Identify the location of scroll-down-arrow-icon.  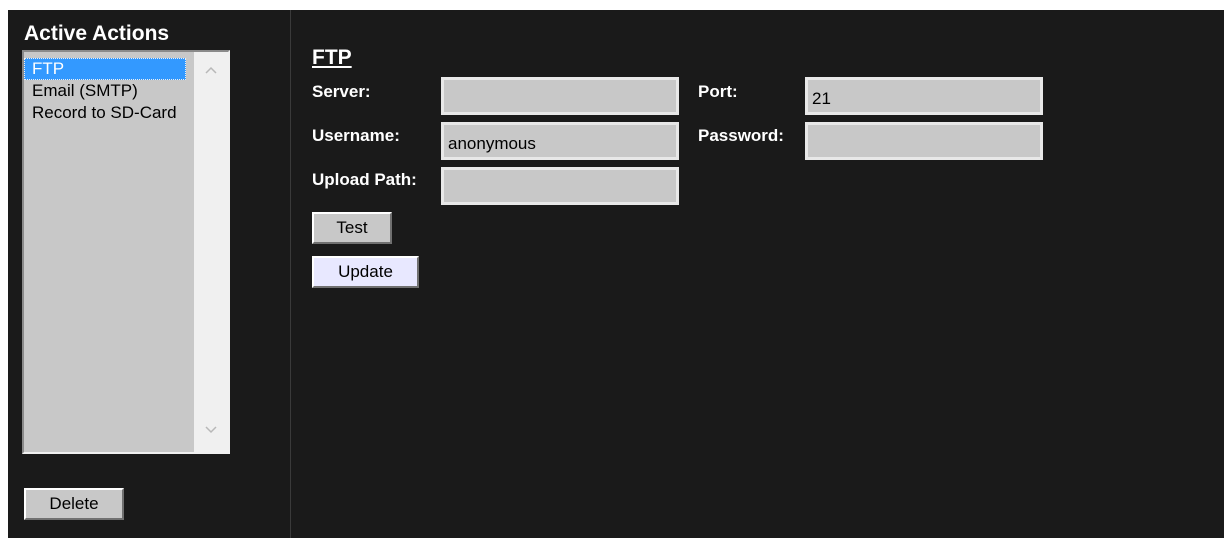
(211, 431).